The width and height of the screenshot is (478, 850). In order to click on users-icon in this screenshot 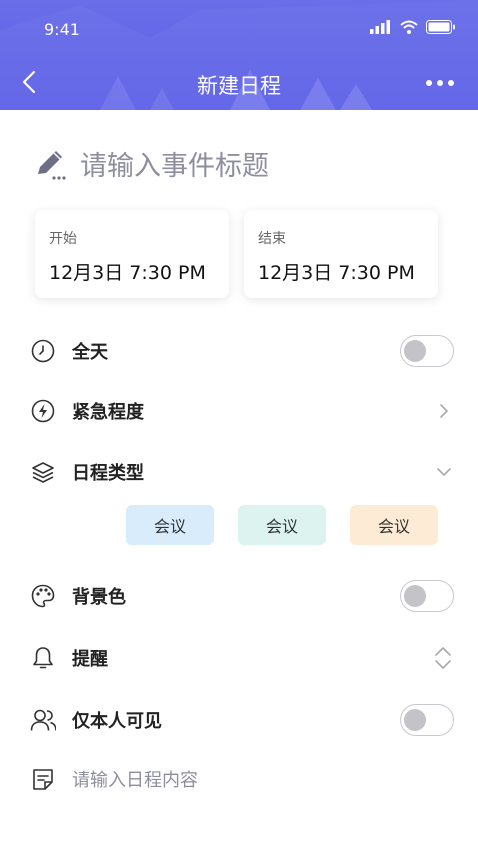, I will do `click(43, 720)`.